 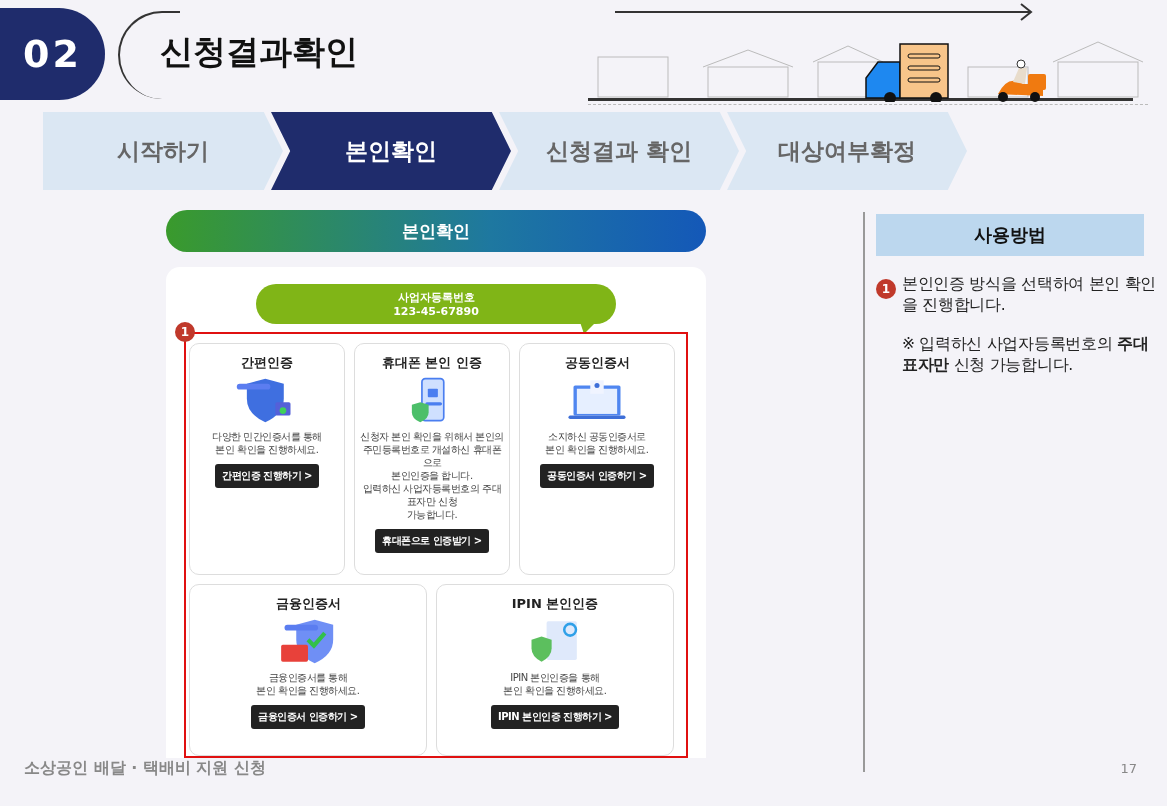 What do you see at coordinates (308, 684) in the screenshot?
I see `method-description: 금융인증서를 통해 본인 확인을 진행하세요.` at bounding box center [308, 684].